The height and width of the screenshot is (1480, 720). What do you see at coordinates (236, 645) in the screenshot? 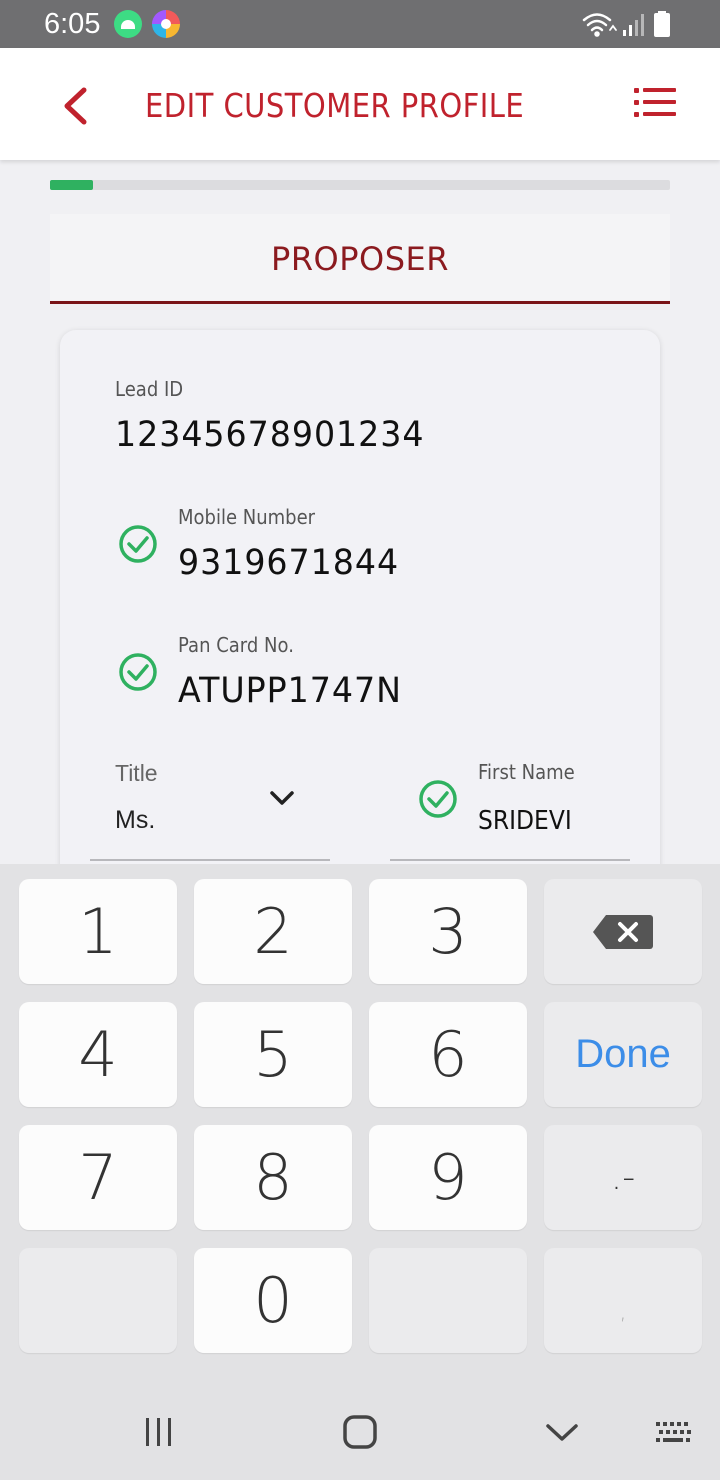
I see `pan-card-label: Pan Card No.` at bounding box center [236, 645].